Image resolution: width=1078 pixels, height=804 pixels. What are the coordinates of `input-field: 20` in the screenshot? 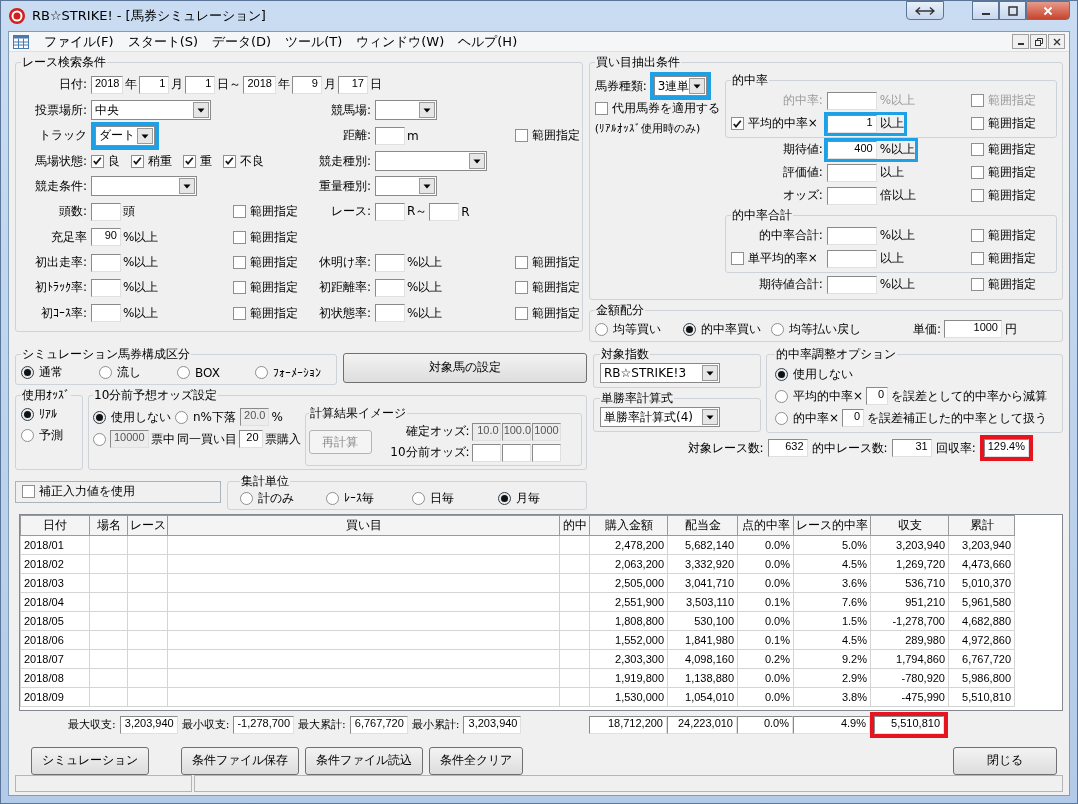 It's located at (250, 439).